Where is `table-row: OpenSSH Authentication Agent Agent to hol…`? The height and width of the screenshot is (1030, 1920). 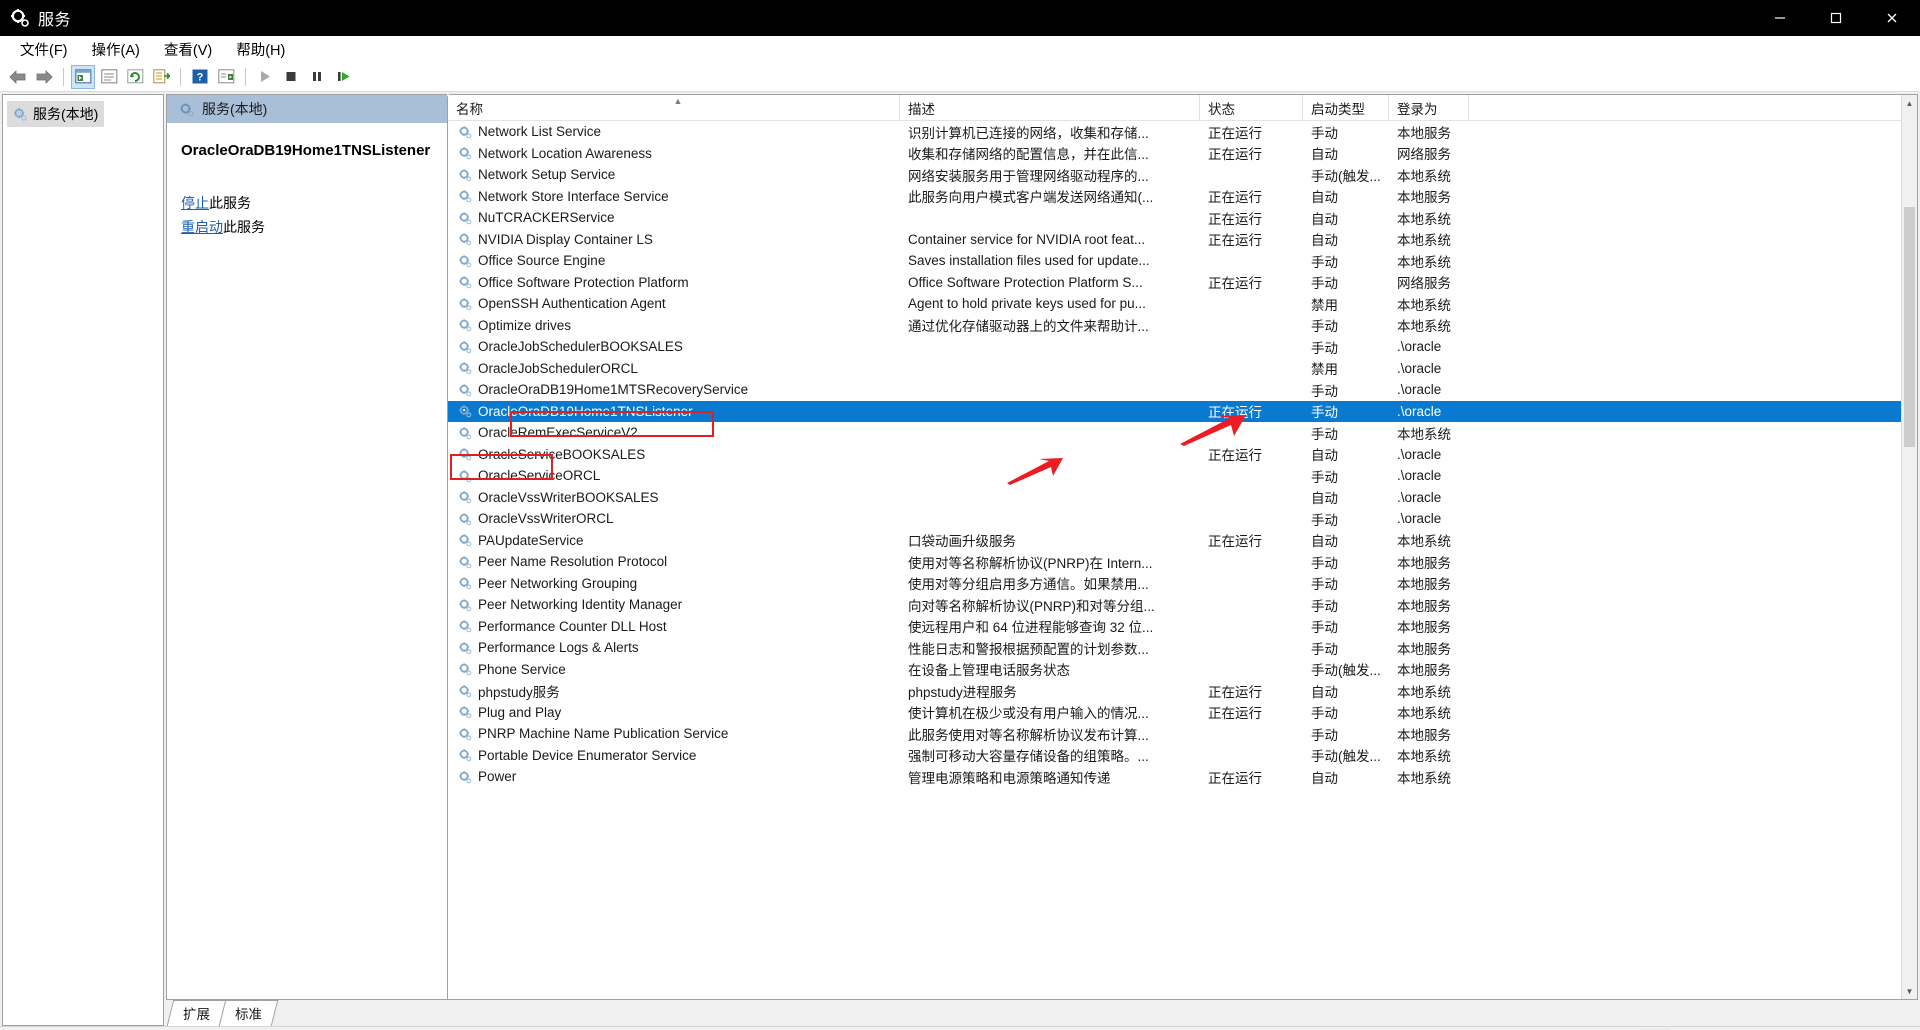 table-row: OpenSSH Authentication Agent Agent to hol… is located at coordinates (1182, 304).